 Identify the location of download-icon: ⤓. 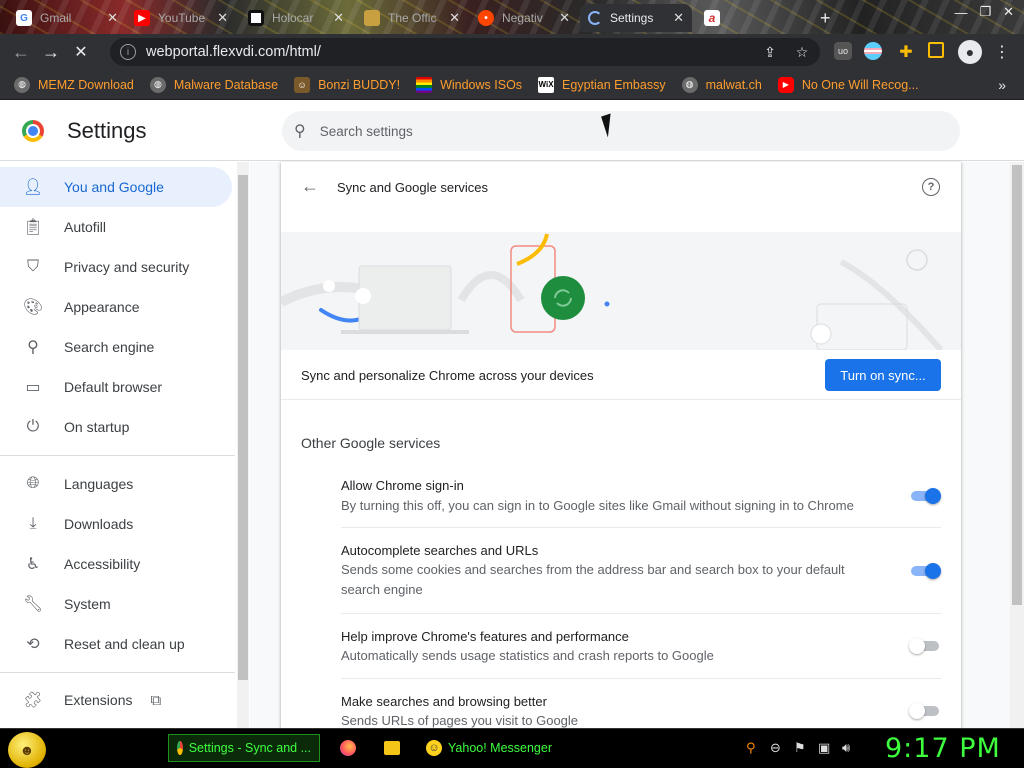
(33, 523).